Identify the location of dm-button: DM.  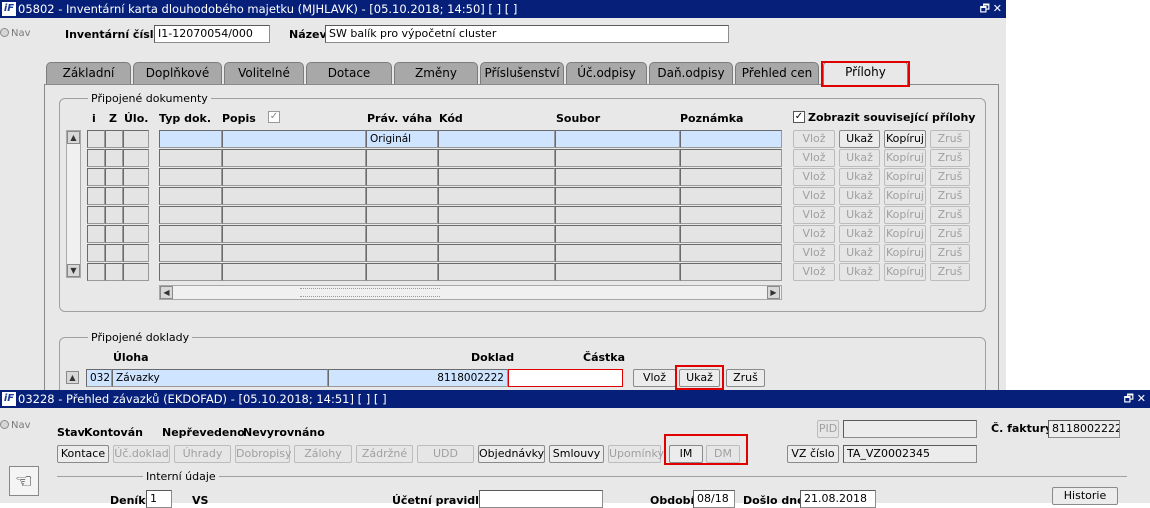
(723, 454).